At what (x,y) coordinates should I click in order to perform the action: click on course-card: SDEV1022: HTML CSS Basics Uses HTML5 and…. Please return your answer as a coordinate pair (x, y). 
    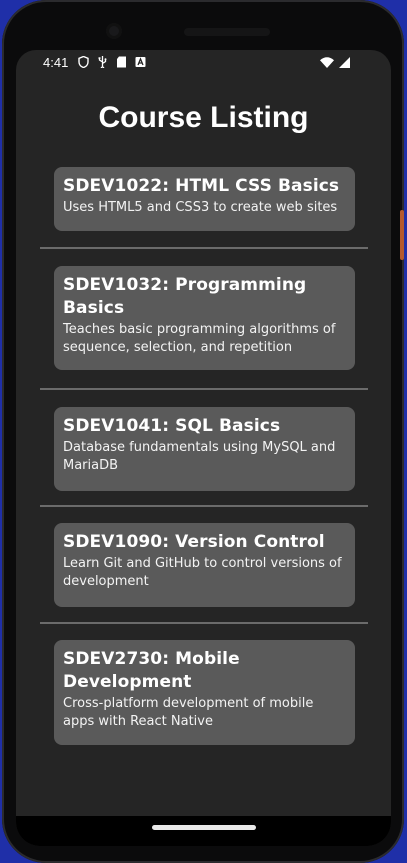
    Looking at the image, I should click on (204, 199).